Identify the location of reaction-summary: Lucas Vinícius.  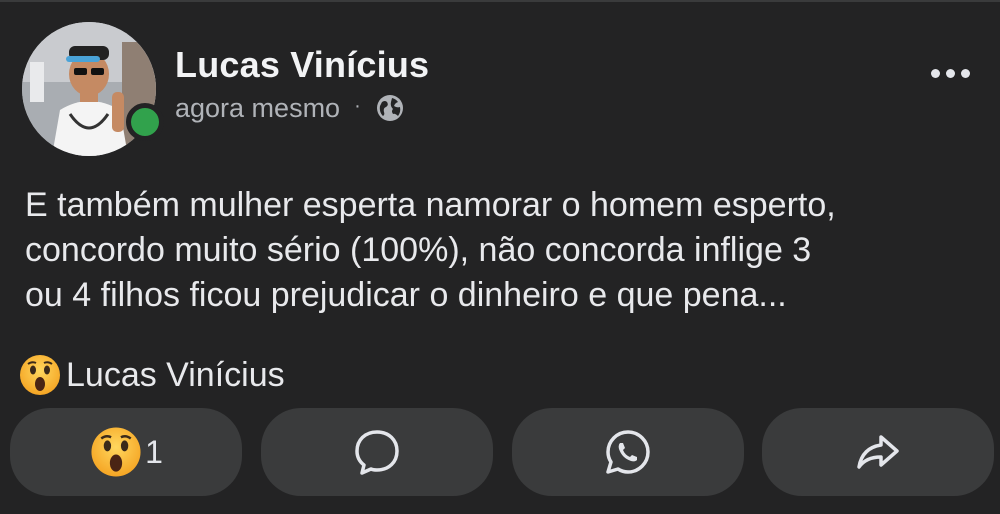
(151, 375).